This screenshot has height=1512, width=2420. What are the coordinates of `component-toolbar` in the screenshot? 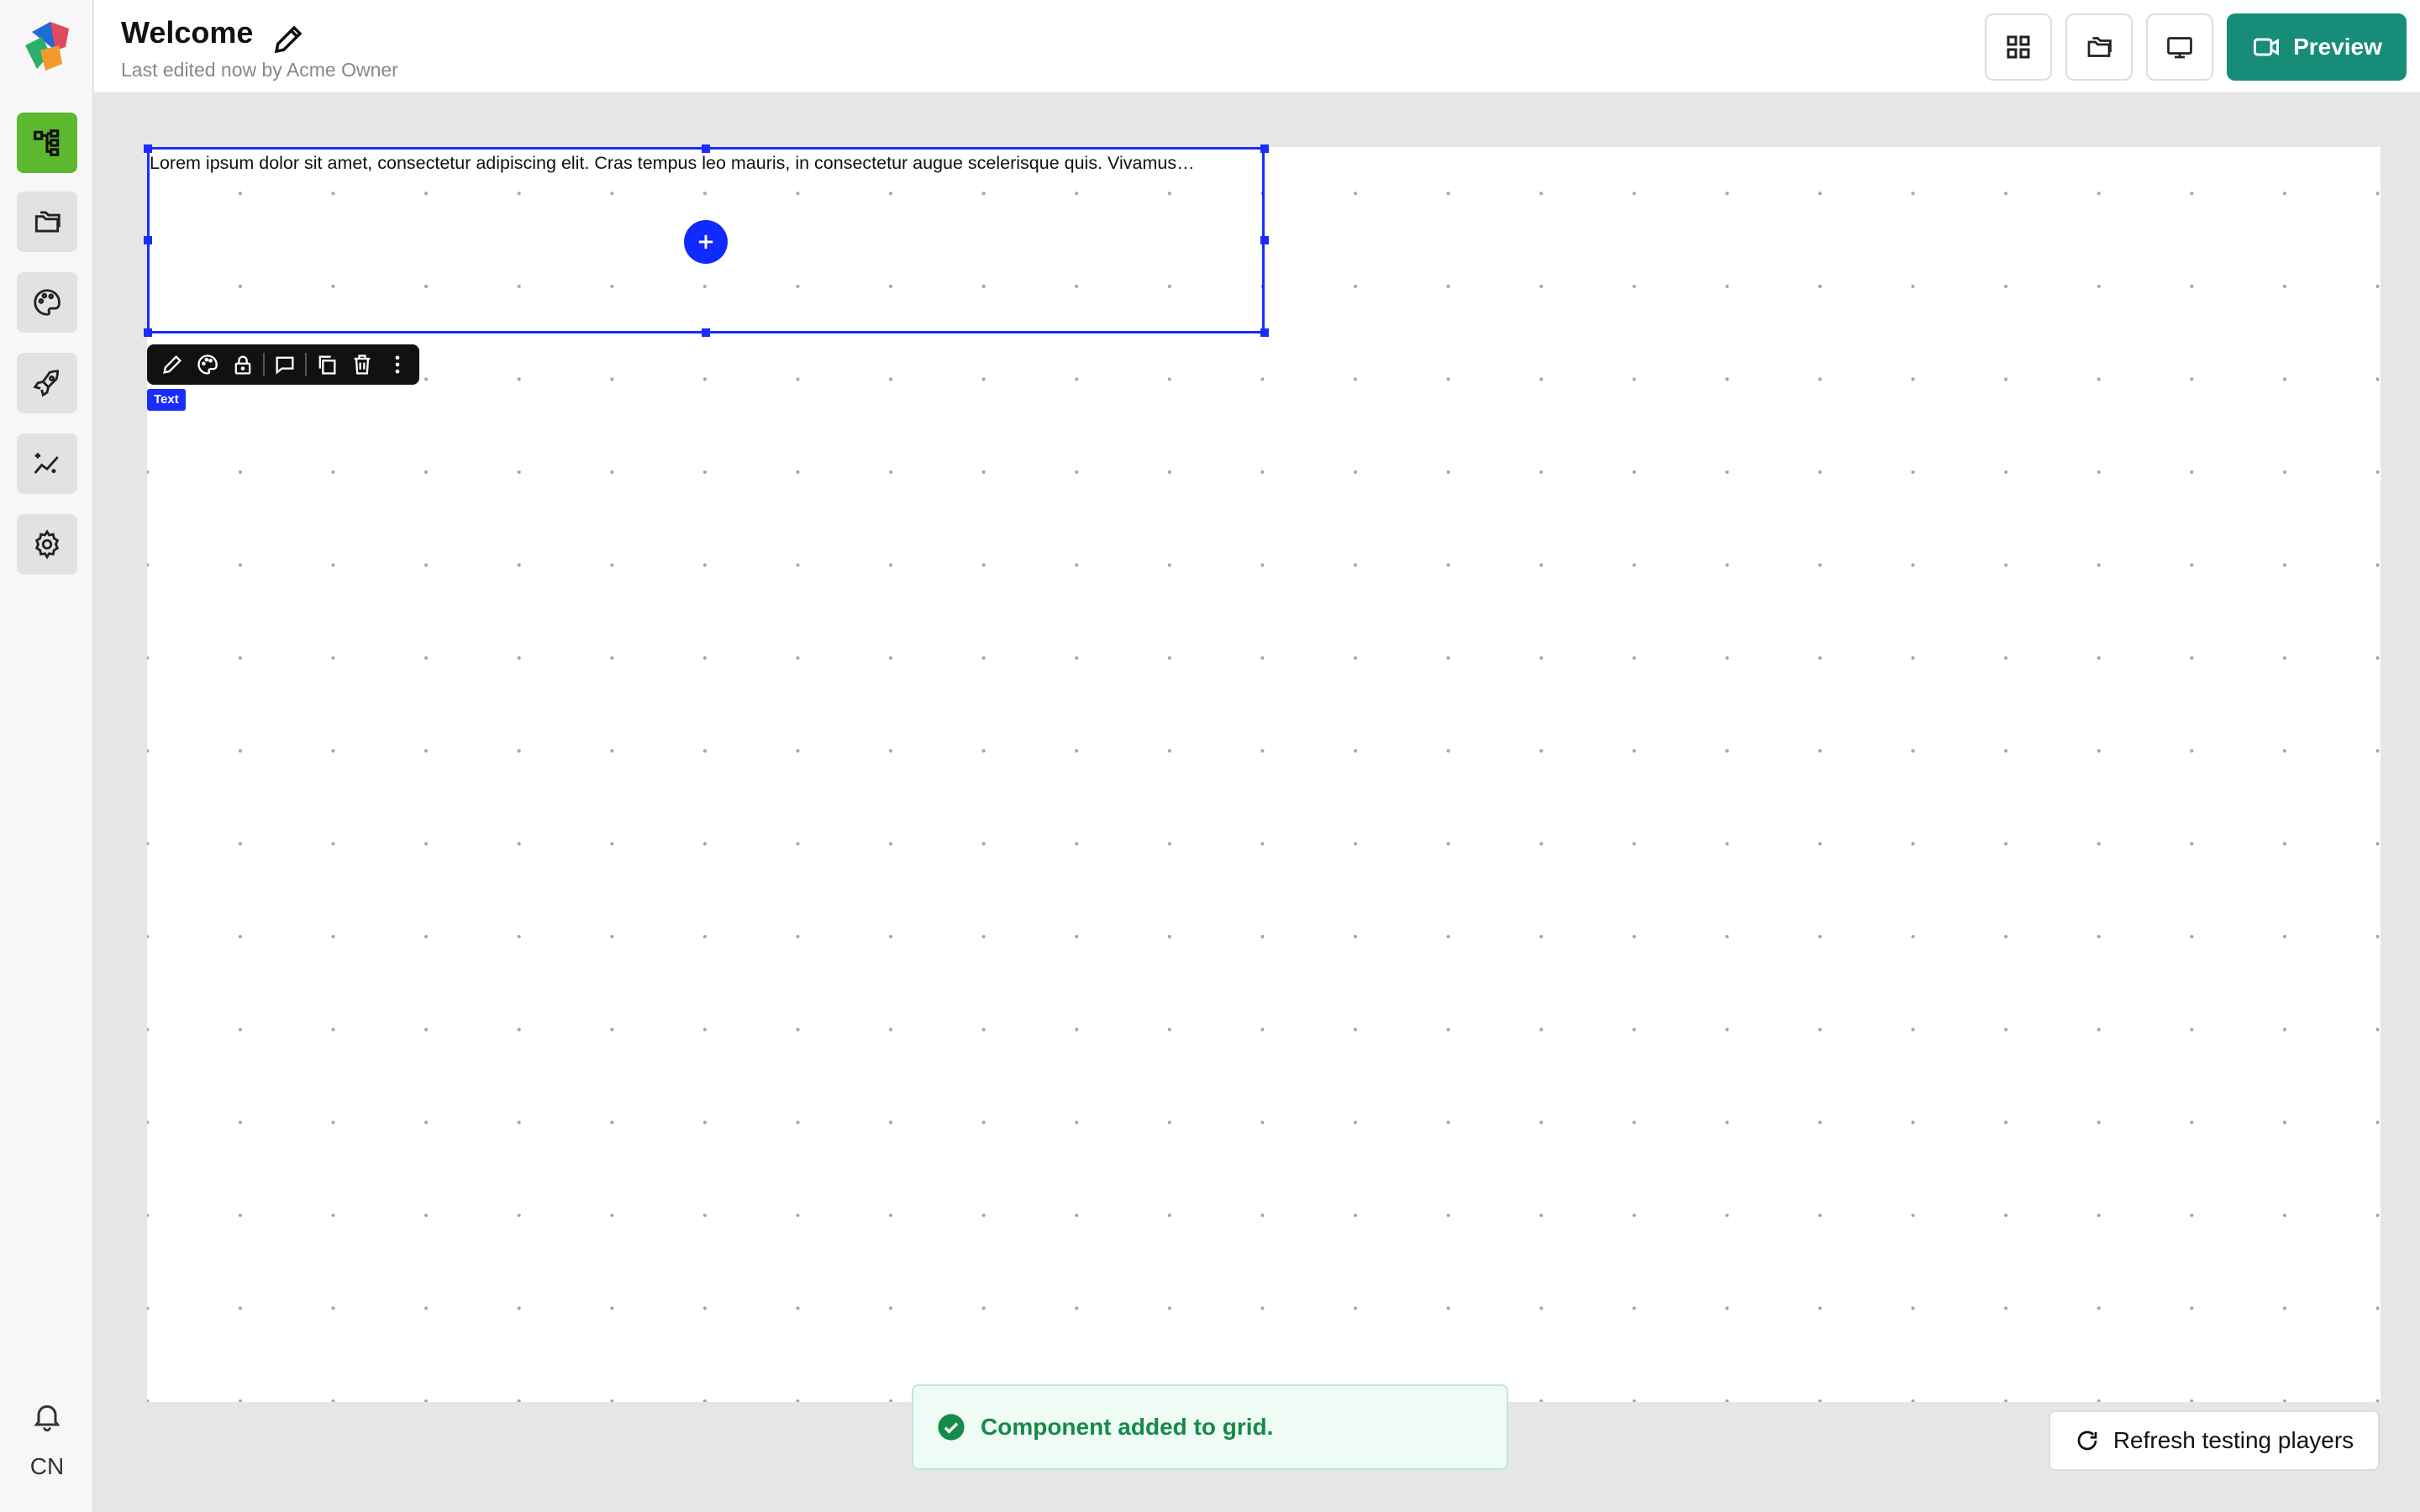 It's located at (283, 364).